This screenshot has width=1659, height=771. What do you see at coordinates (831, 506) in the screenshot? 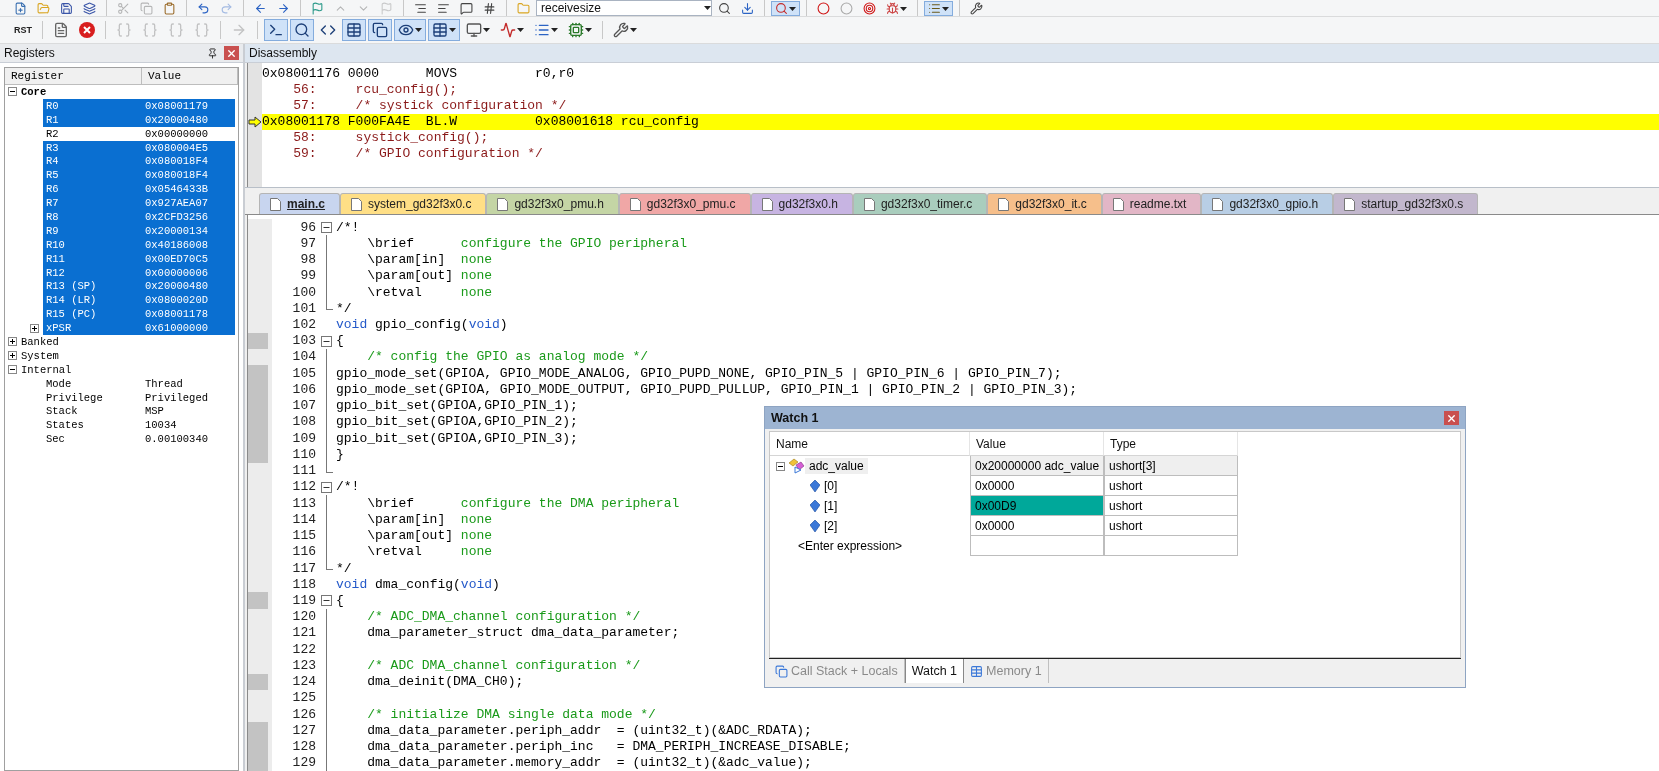
I see `element-name: [1]` at bounding box center [831, 506].